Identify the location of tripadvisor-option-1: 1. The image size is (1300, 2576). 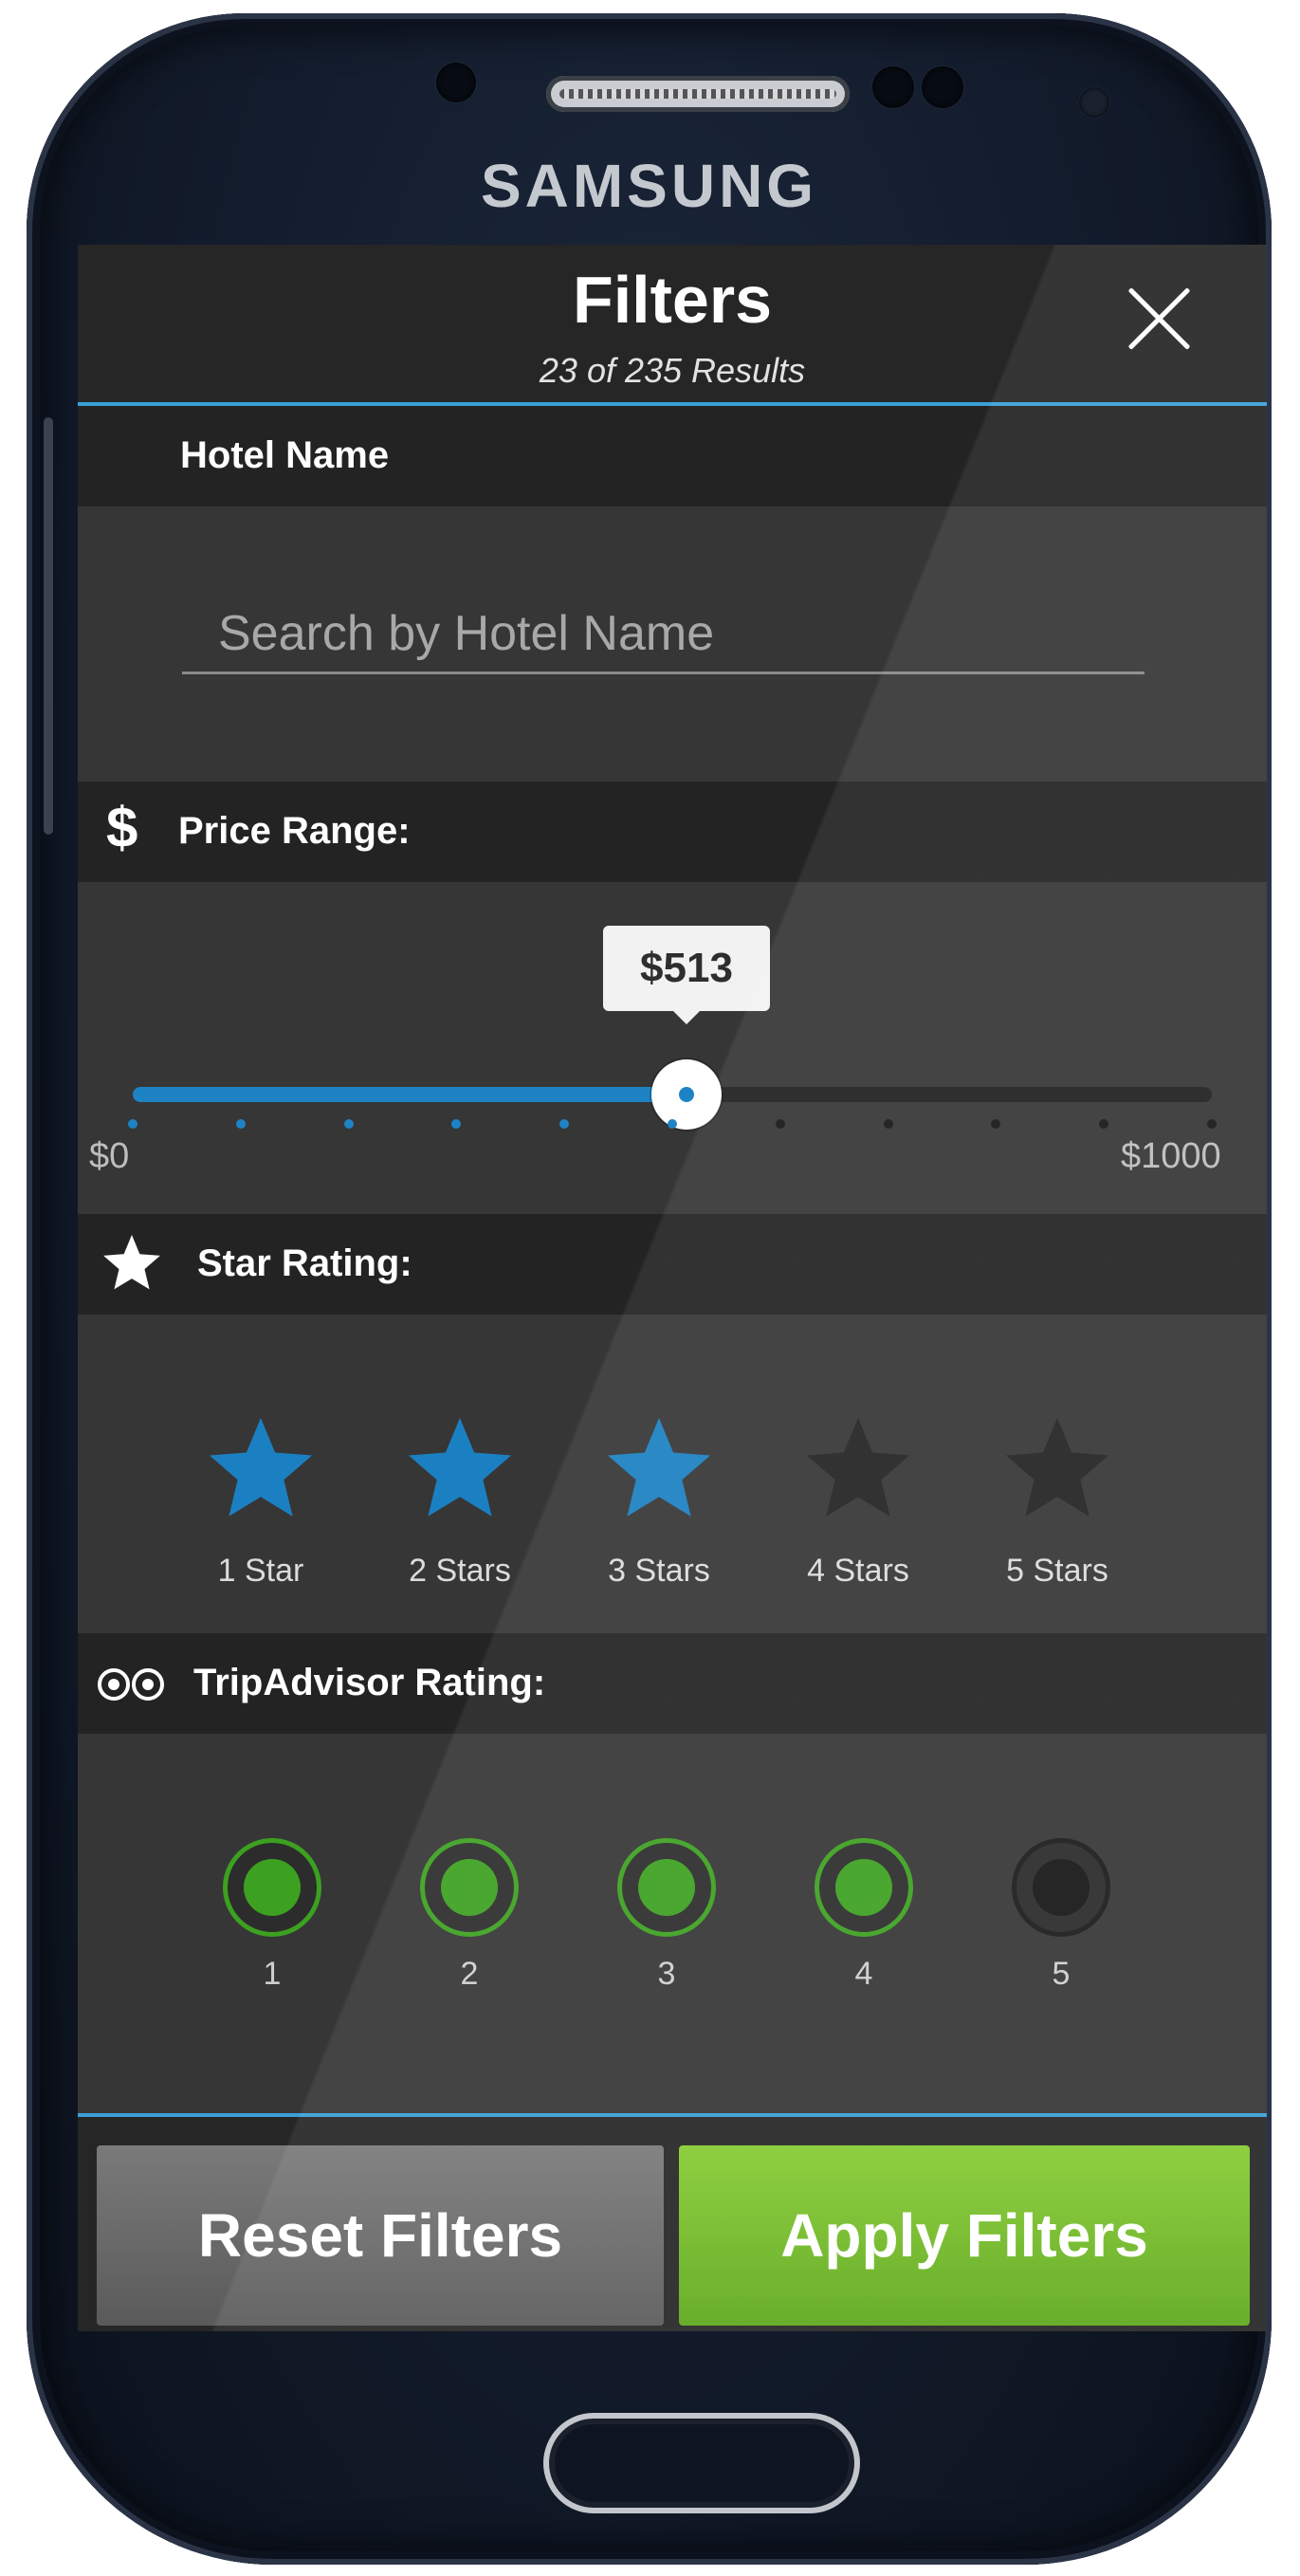
(272, 1915).